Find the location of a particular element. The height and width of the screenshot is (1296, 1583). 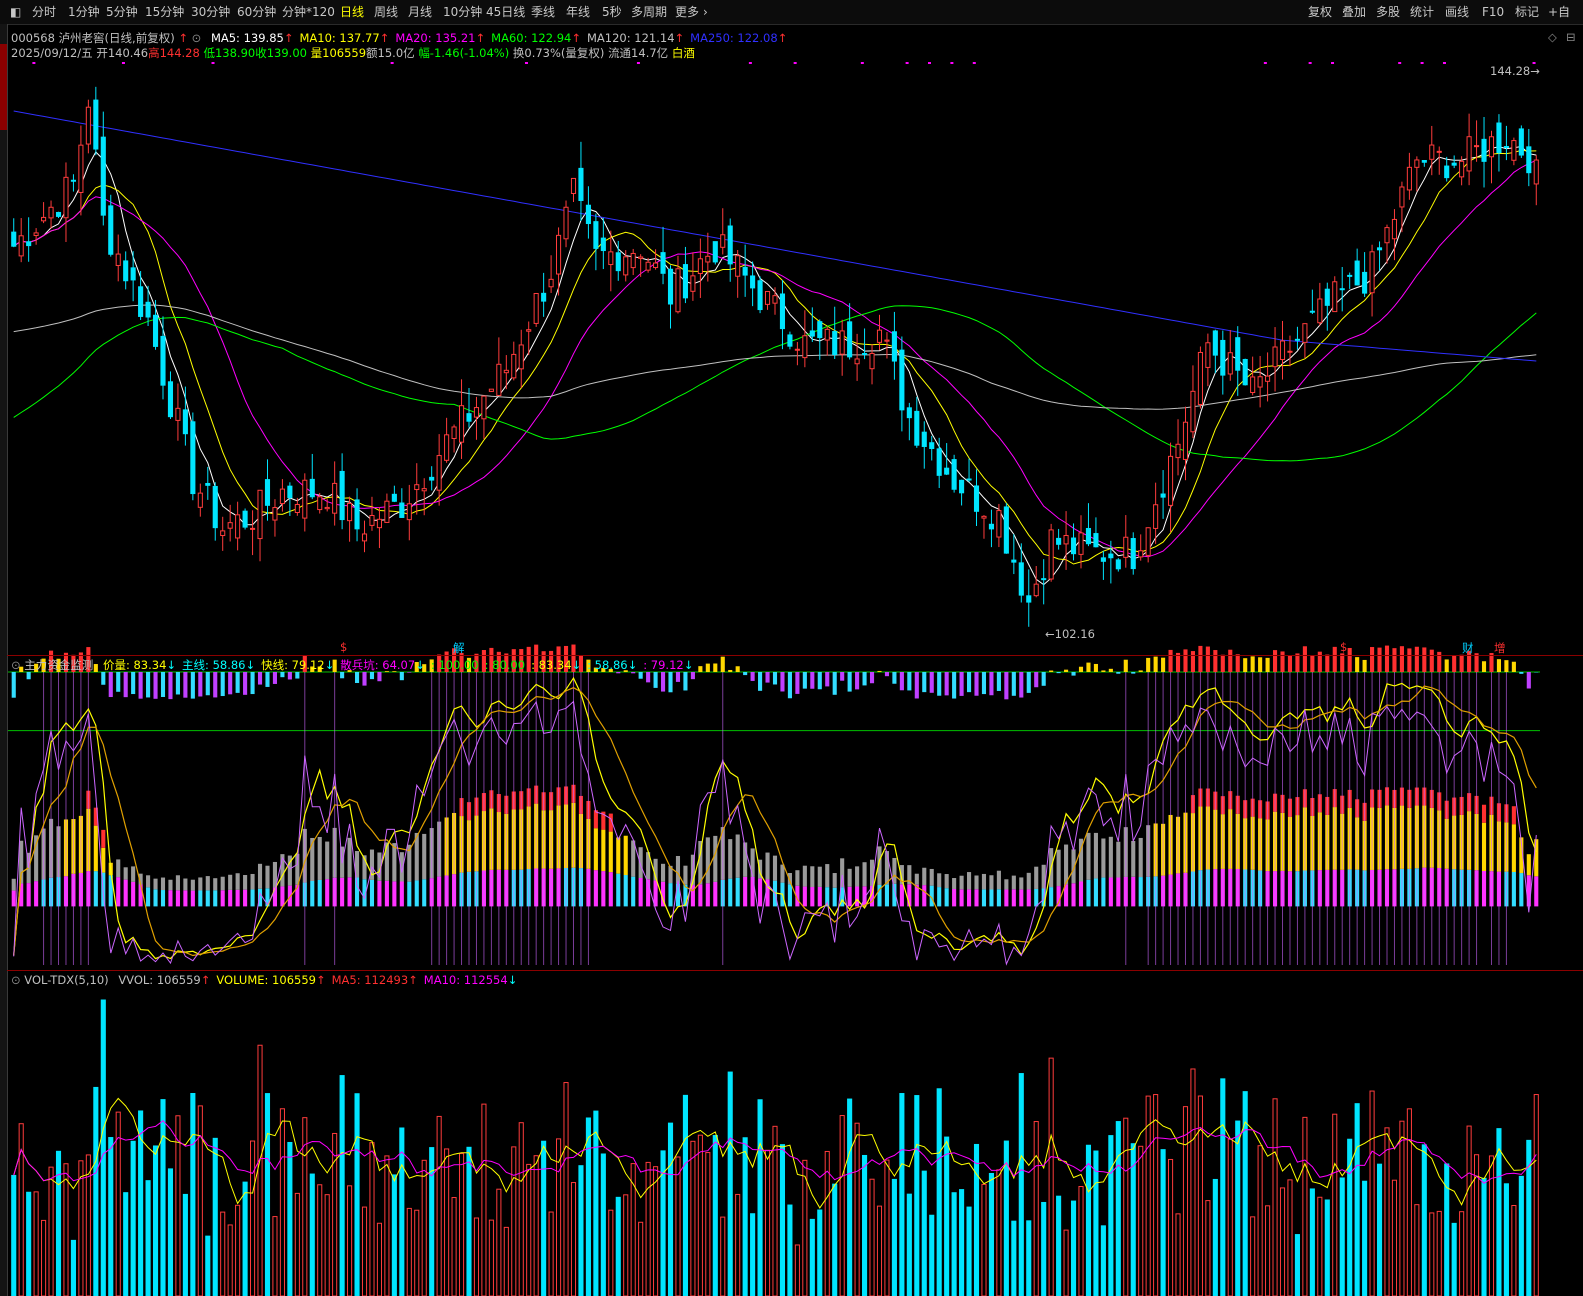

volume-indicator-name: VOL-TDX(5,10) is located at coordinates (66, 980).